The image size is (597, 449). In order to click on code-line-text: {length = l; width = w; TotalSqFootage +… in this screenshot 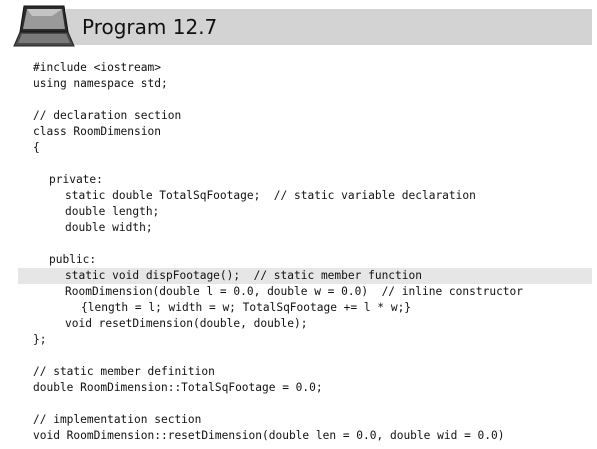, I will do `click(246, 307)`.